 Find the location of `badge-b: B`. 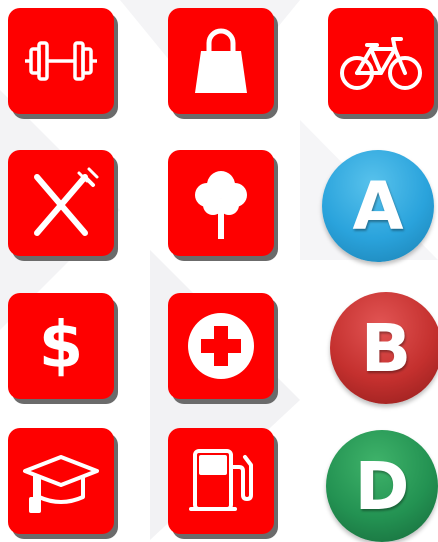

badge-b: B is located at coordinates (384, 348).